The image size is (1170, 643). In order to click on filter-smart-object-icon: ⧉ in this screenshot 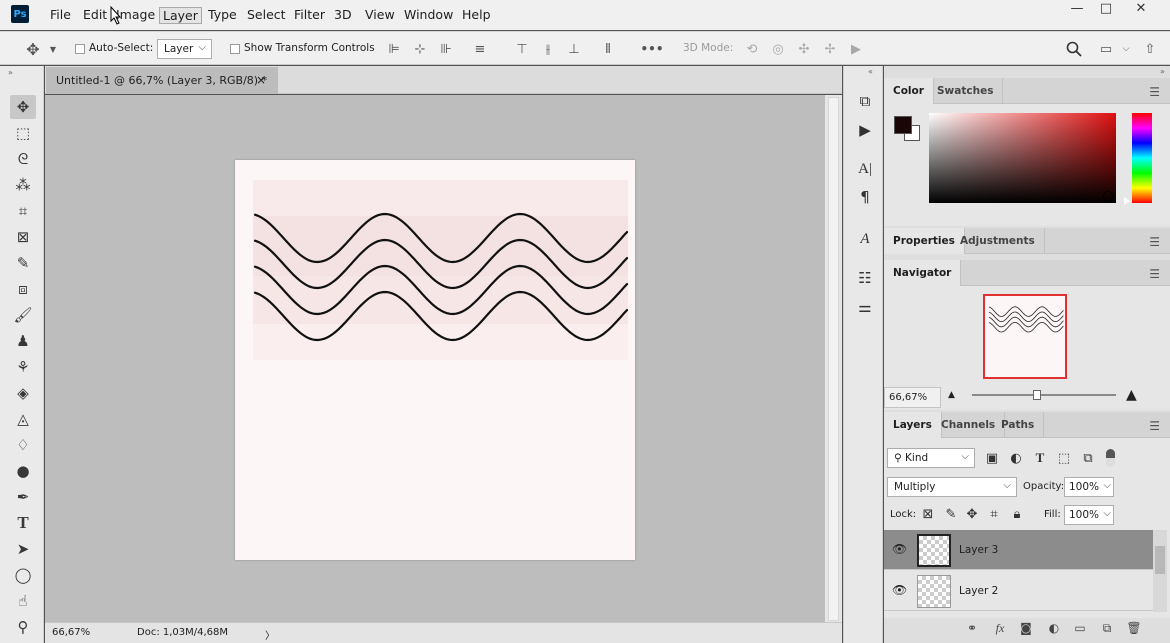, I will do `click(1088, 458)`.